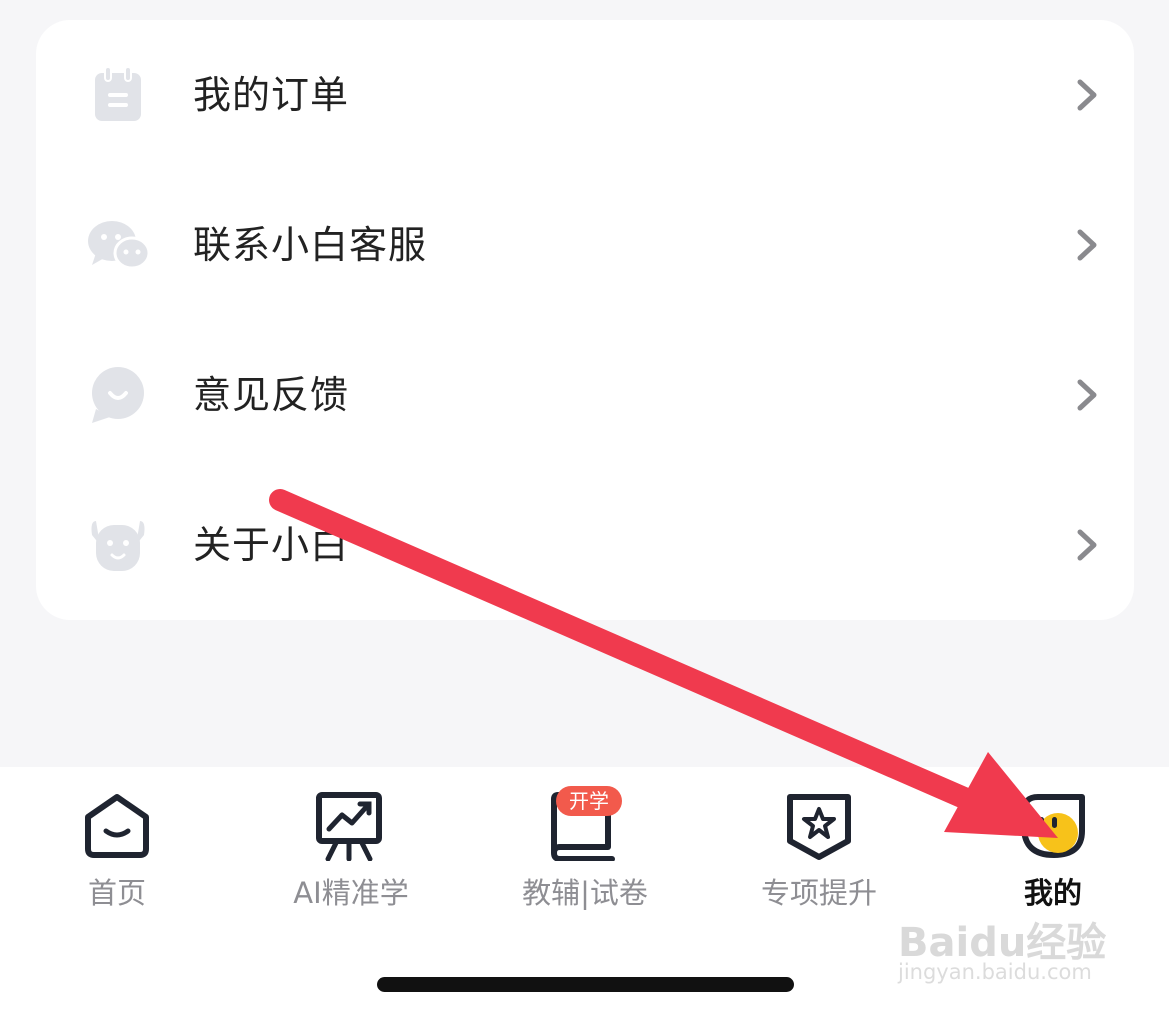  Describe the element at coordinates (271, 395) in the screenshot. I see `menu-item-label: 意见反馈` at that location.